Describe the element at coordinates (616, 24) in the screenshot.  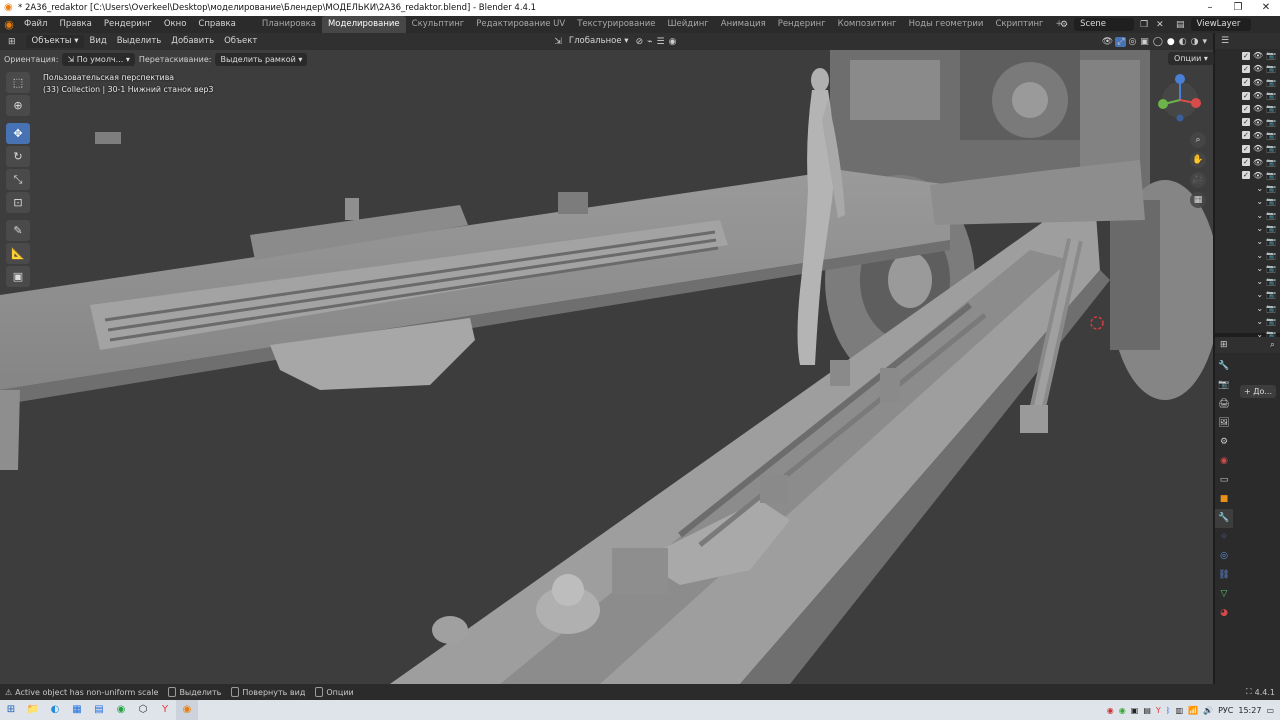
I see `tab-texture-paint: Текстурирование` at that location.